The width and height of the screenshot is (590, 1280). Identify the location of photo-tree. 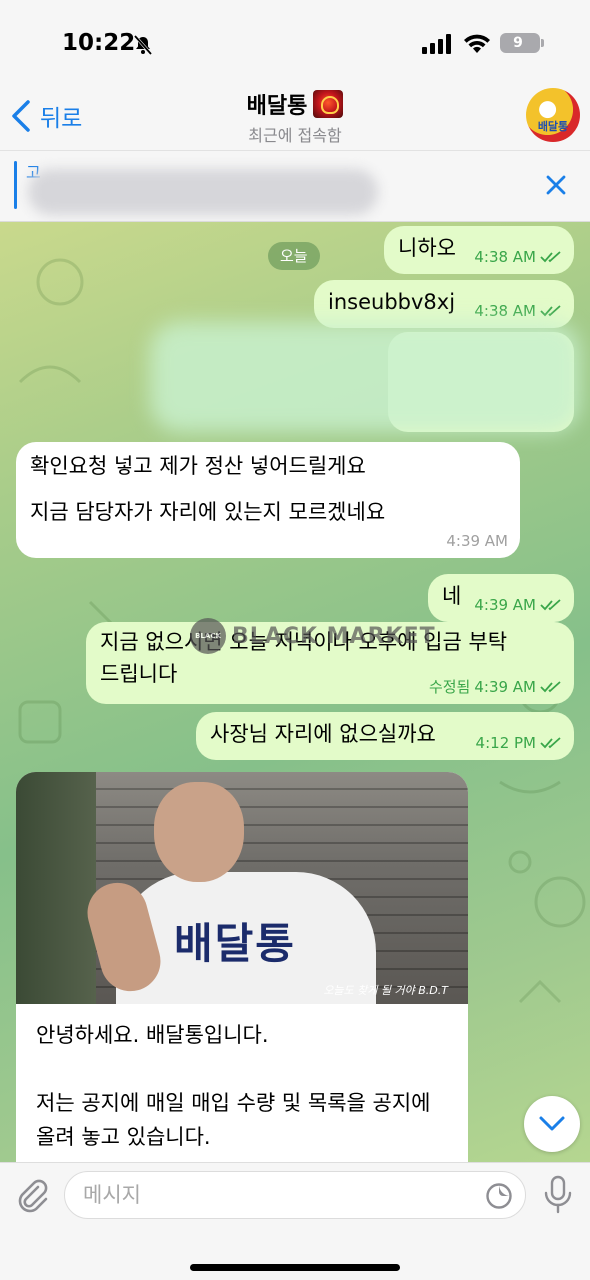
(56, 888).